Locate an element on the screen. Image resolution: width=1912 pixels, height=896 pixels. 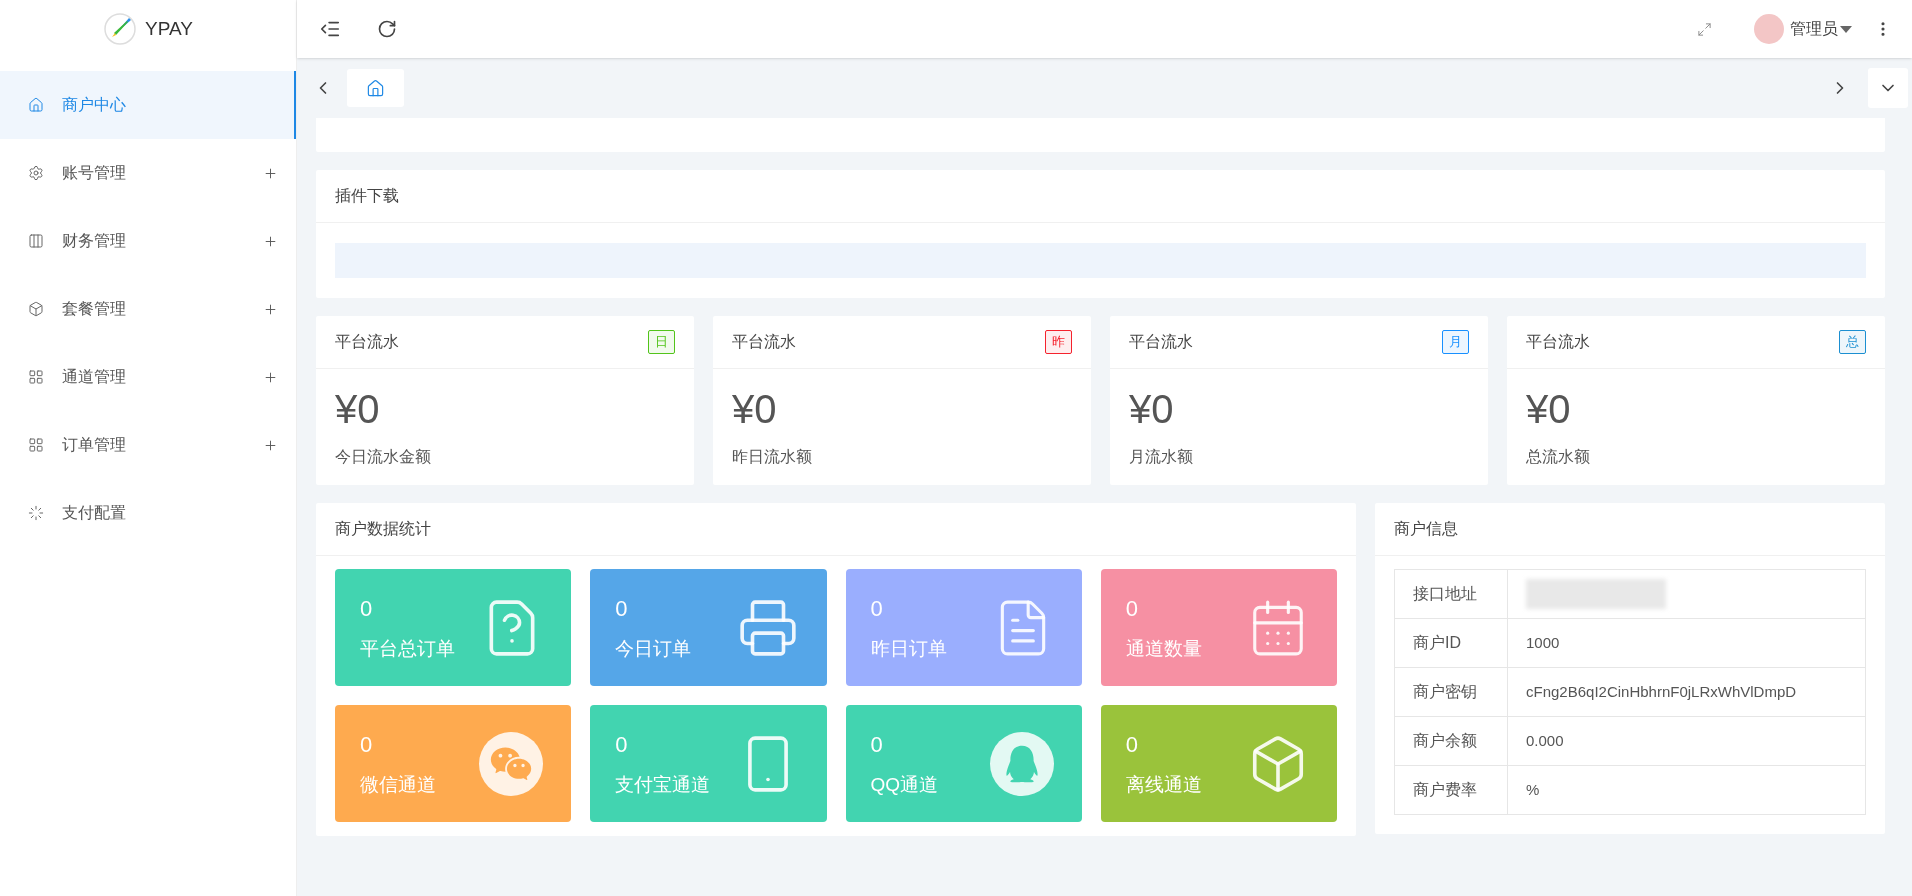
home-tab is located at coordinates (375, 88).